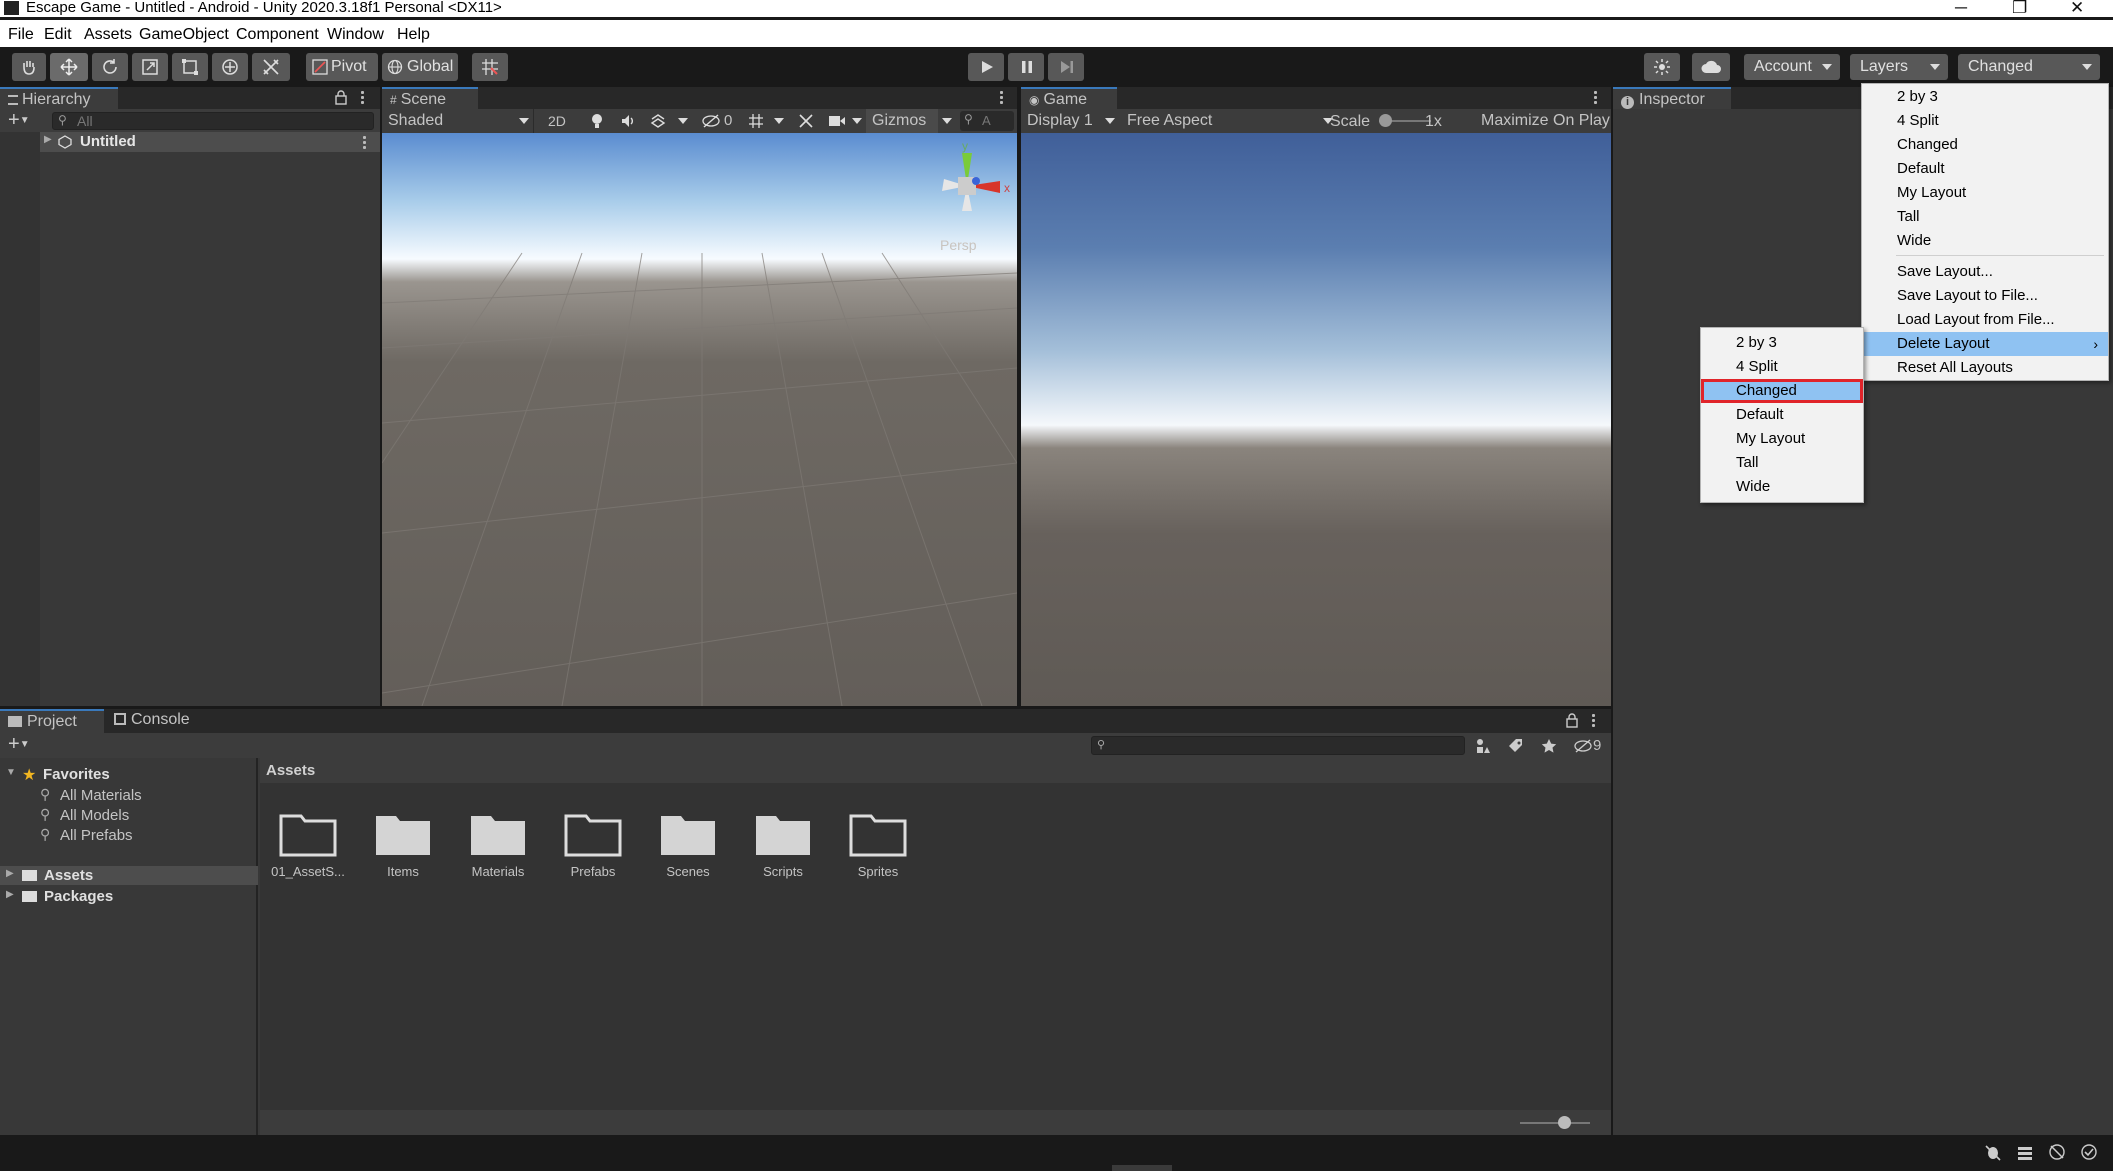 This screenshot has height=1171, width=2113. I want to click on lock-icon, so click(1572, 720).